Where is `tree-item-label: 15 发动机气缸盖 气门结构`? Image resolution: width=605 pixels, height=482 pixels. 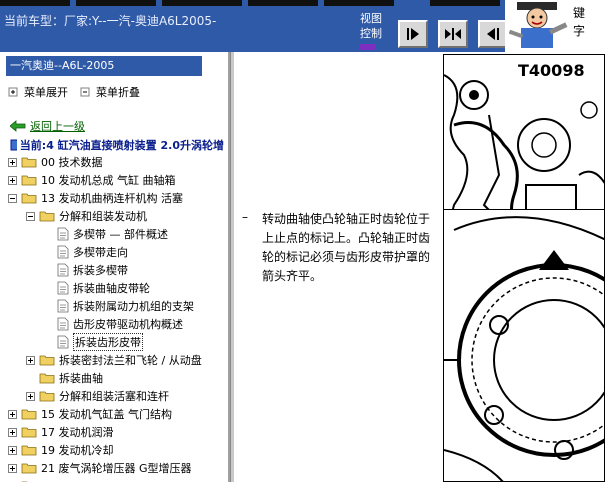
tree-item-label: 15 发动机气缸盖 气门结构 is located at coordinates (106, 414).